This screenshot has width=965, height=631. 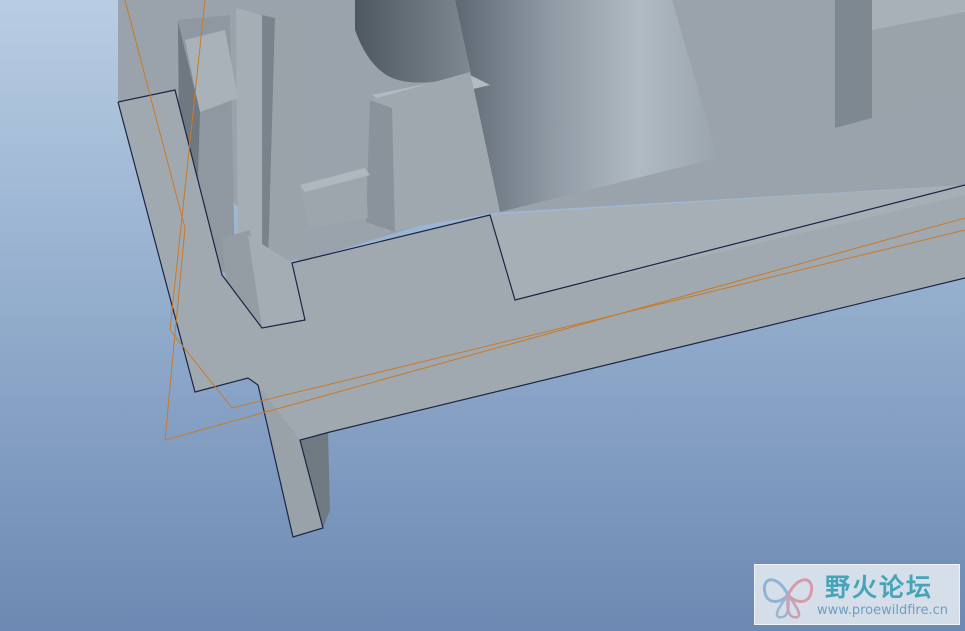 What do you see at coordinates (882, 610) in the screenshot?
I see `watermark-url: www.proewildfire.cn` at bounding box center [882, 610].